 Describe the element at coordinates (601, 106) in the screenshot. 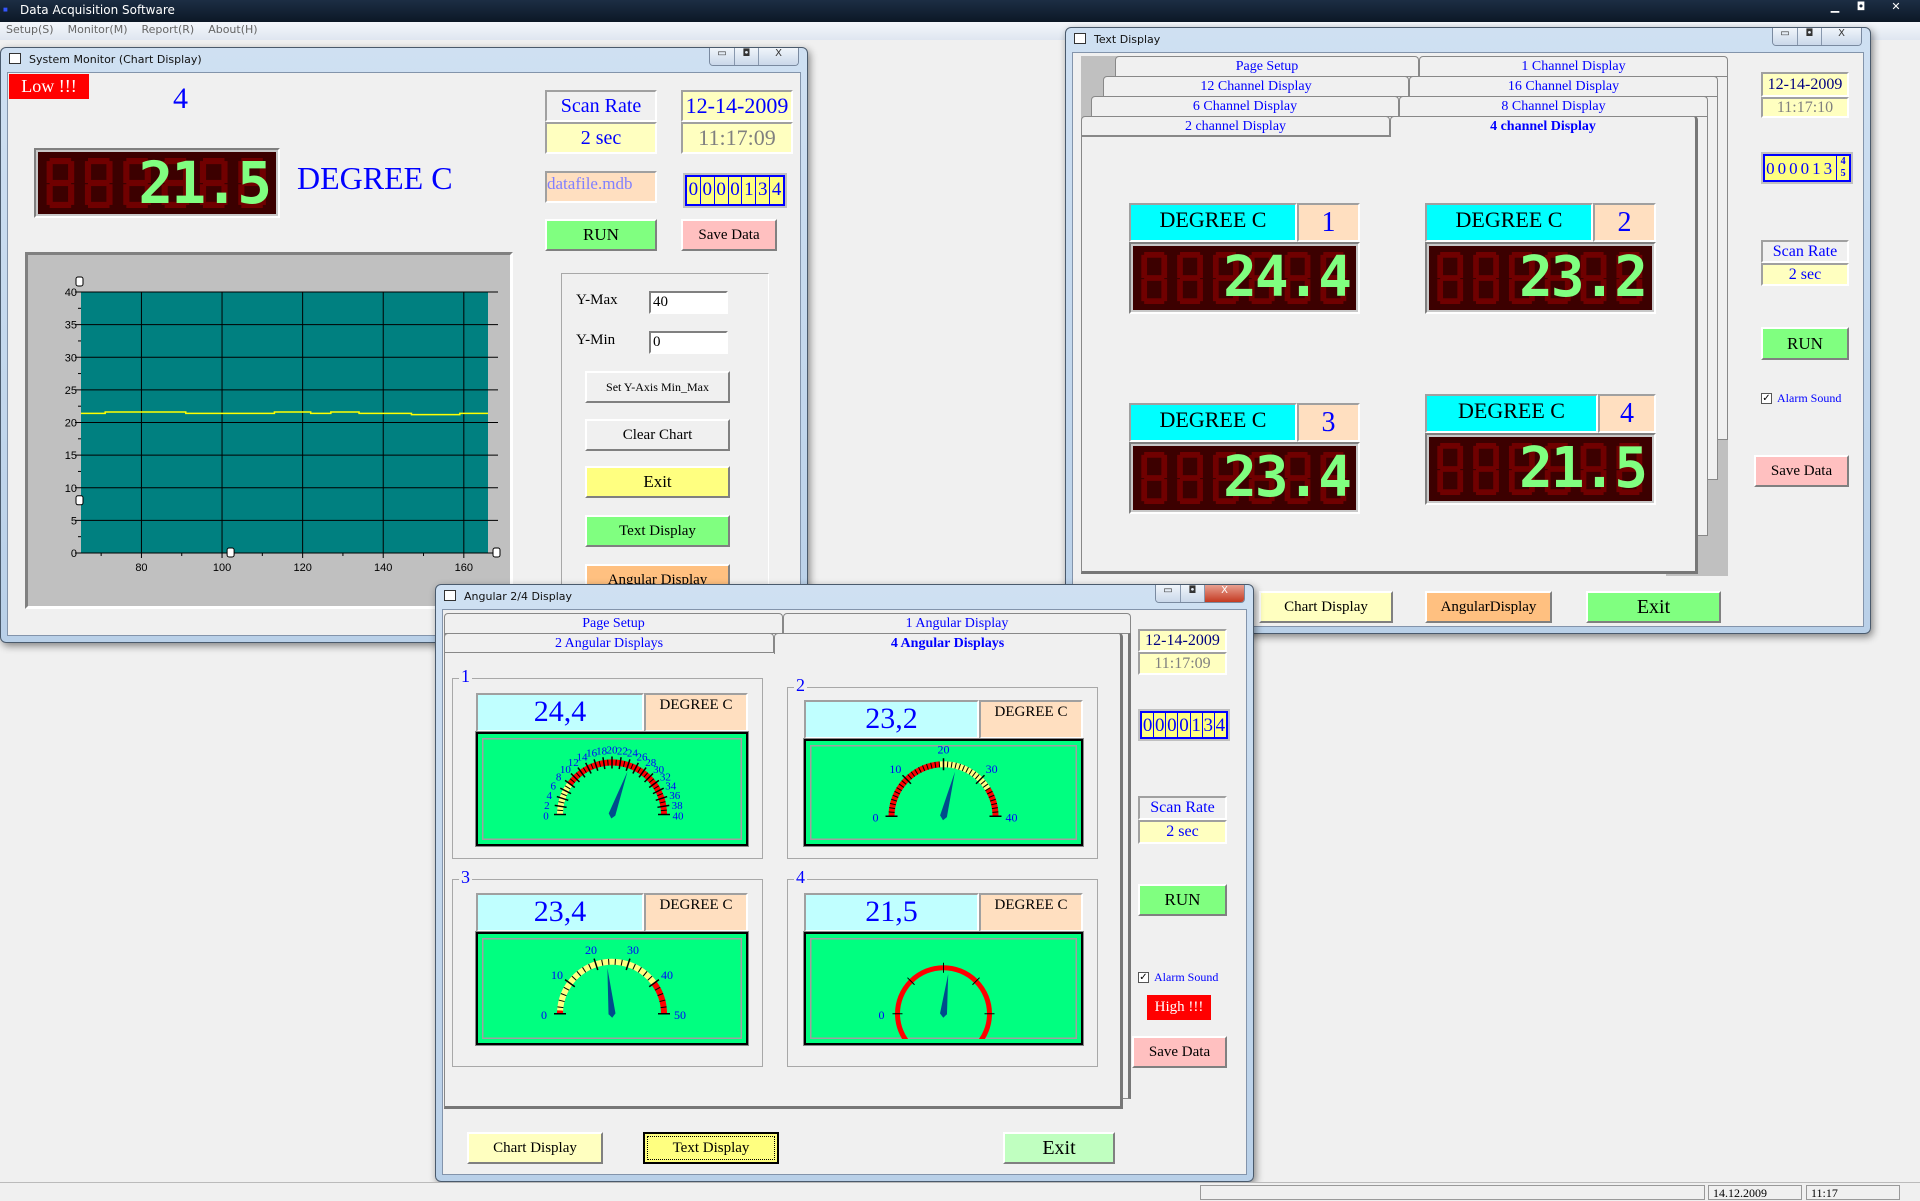

I see `scan-rate-label: Scan Rate` at that location.